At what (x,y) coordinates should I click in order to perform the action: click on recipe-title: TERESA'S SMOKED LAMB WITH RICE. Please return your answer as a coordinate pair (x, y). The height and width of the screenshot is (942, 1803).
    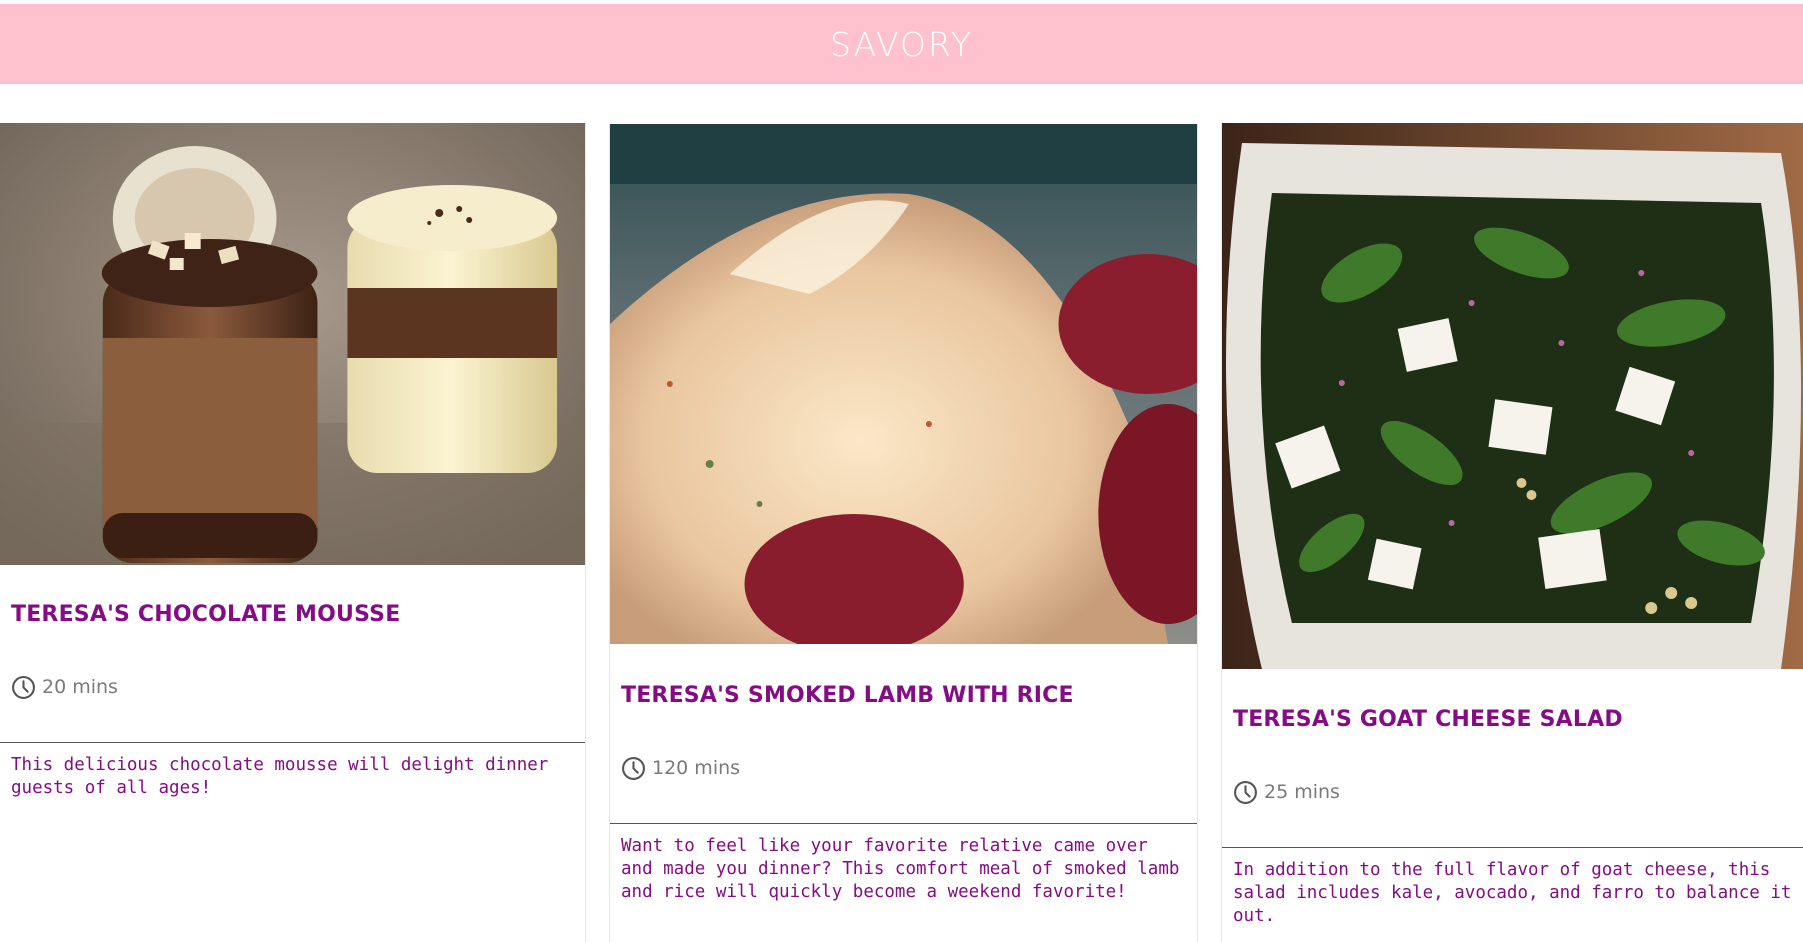
    Looking at the image, I should click on (903, 695).